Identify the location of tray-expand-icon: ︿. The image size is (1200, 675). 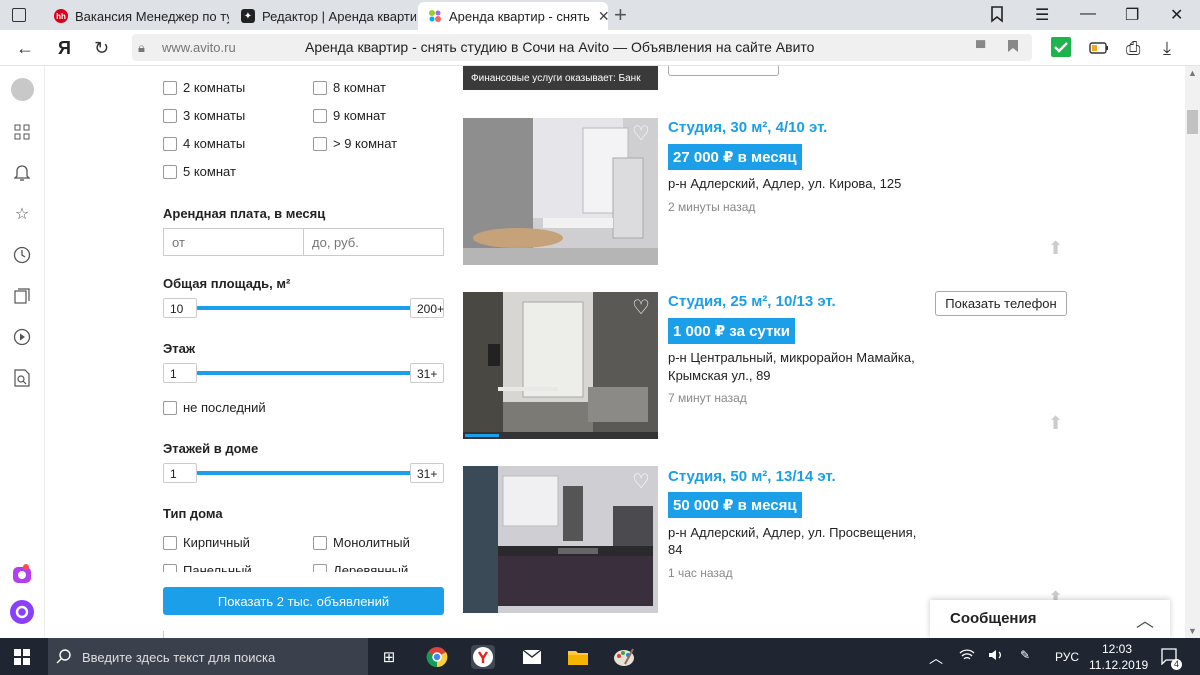
(936, 658).